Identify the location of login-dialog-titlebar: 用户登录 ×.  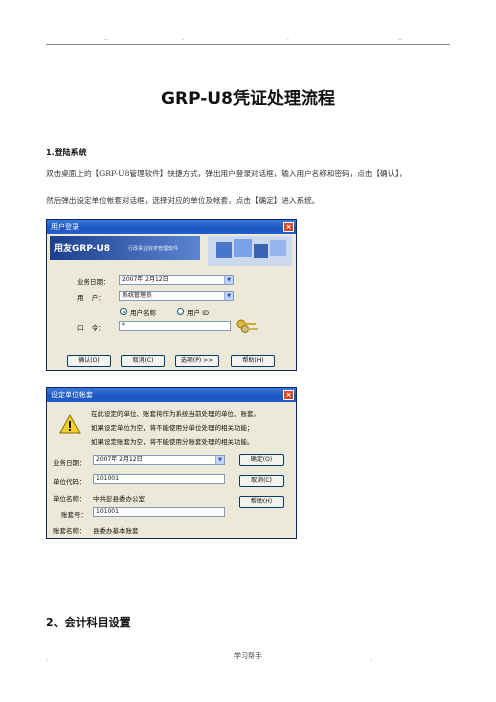
(171, 227).